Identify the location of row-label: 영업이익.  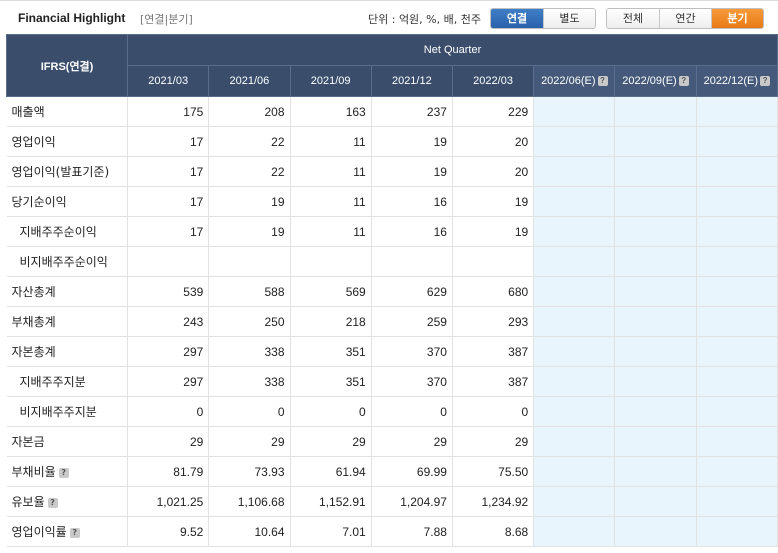
(33, 142).